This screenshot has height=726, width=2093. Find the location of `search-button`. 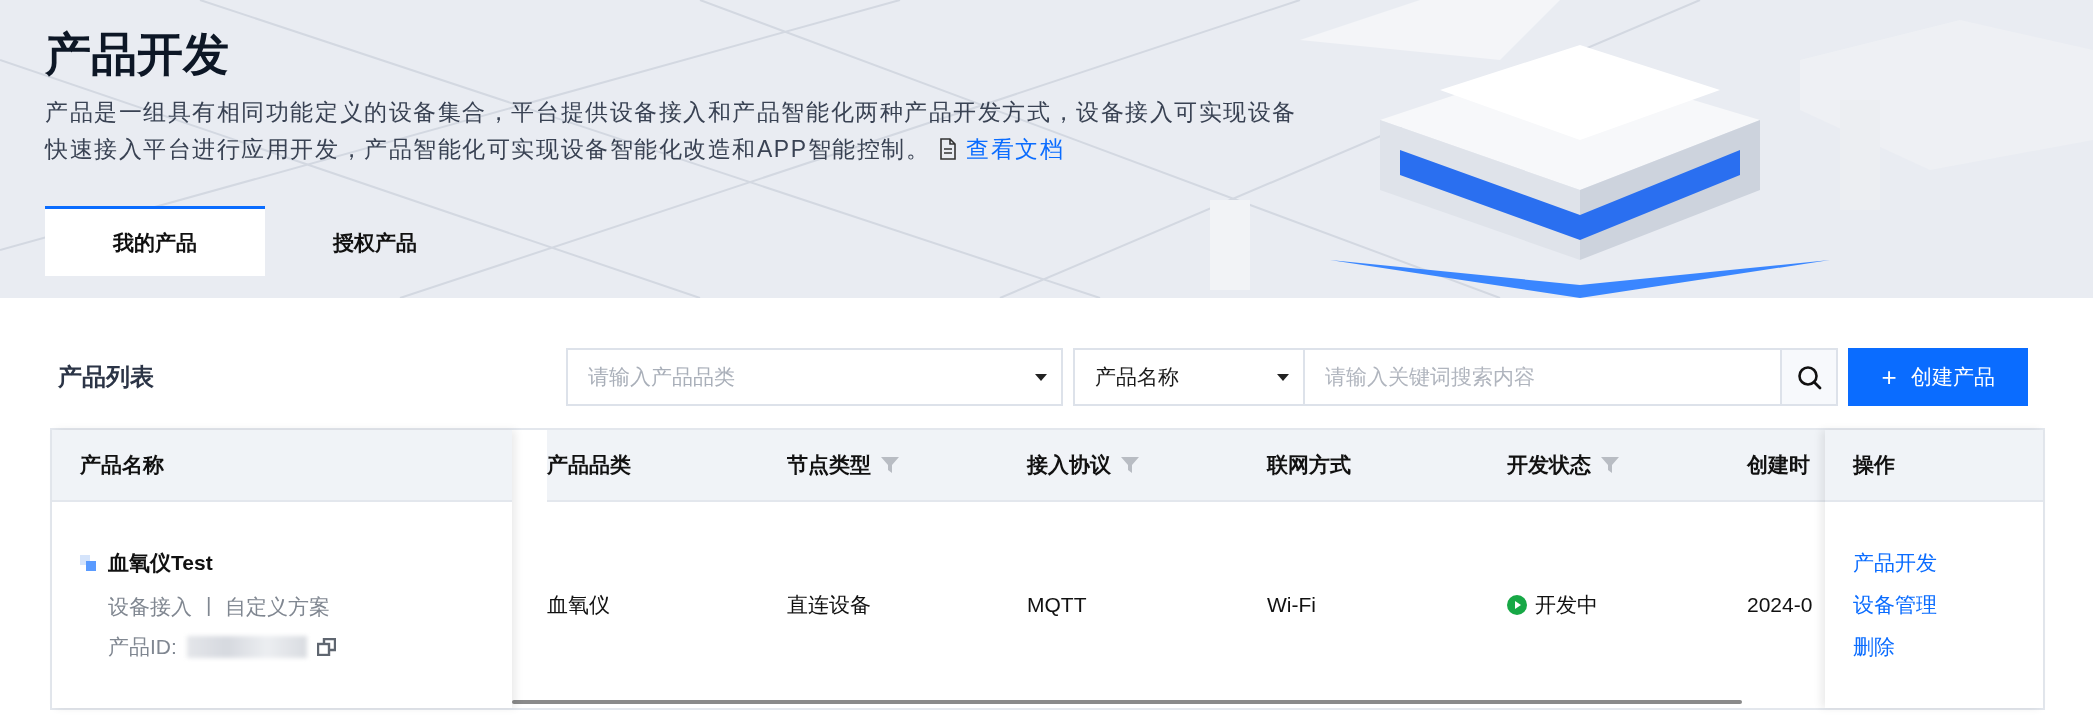

search-button is located at coordinates (1810, 377).